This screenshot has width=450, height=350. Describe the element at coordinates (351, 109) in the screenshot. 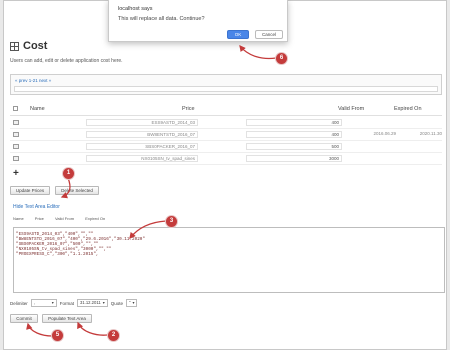

I see `column-header-valid-from: Valid From` at that location.